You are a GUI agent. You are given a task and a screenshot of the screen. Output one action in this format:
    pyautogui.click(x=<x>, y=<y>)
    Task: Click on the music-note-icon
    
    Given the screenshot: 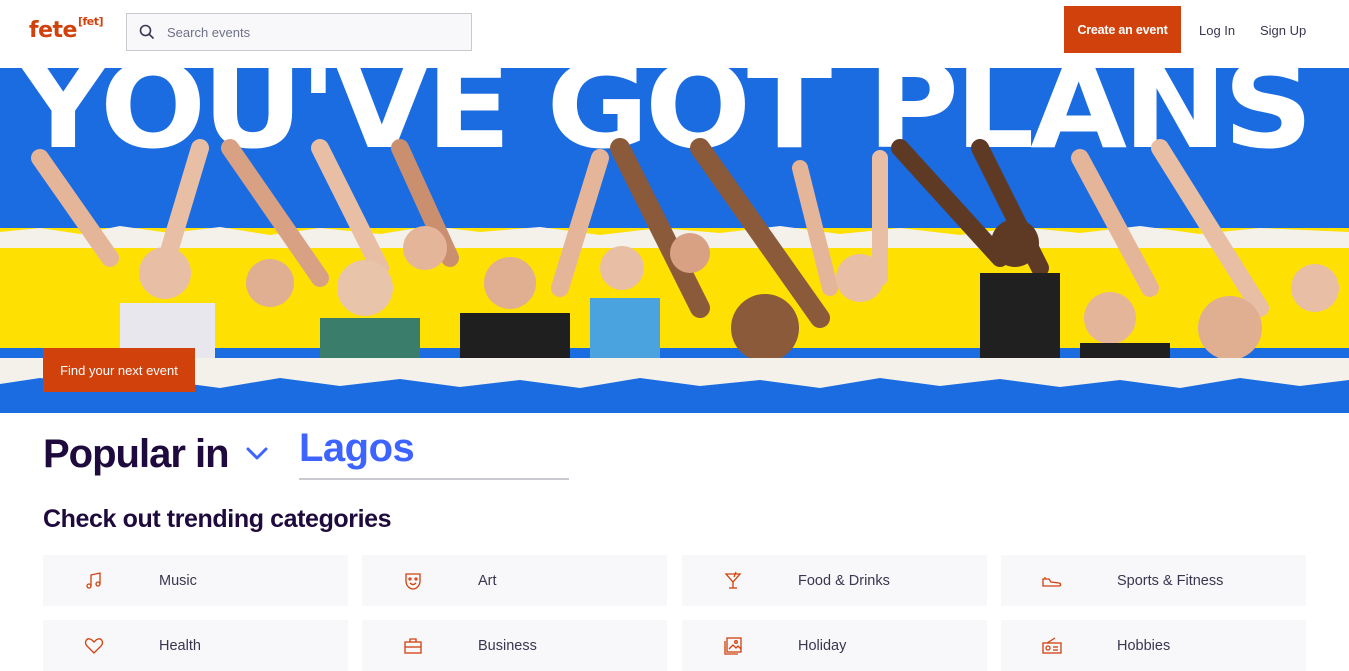 What is the action you would take?
    pyautogui.click(x=94, y=580)
    